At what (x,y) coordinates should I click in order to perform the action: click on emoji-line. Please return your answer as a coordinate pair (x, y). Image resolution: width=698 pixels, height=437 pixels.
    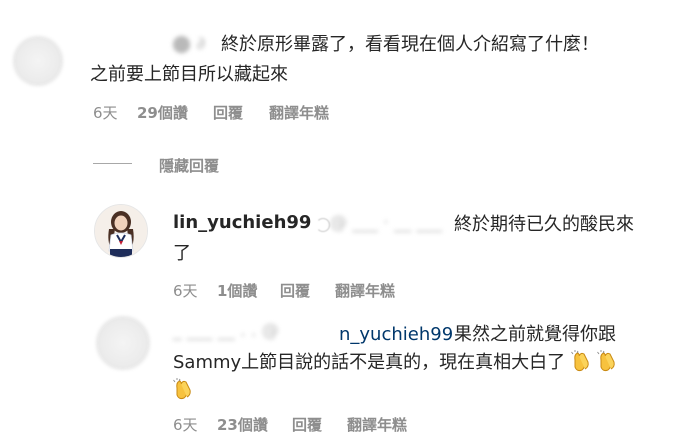
    Looking at the image, I should click on (183, 389).